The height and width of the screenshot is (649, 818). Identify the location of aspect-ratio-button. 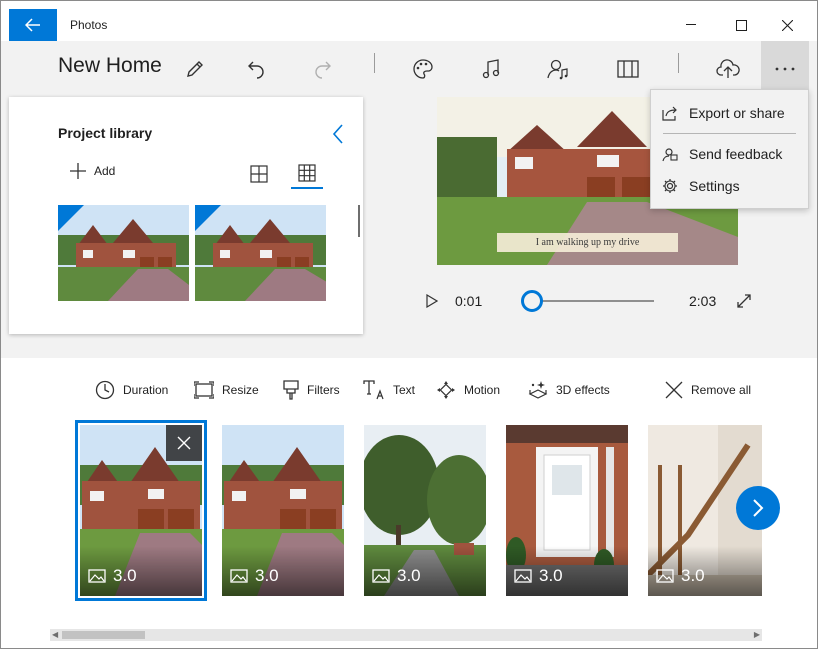
(628, 69).